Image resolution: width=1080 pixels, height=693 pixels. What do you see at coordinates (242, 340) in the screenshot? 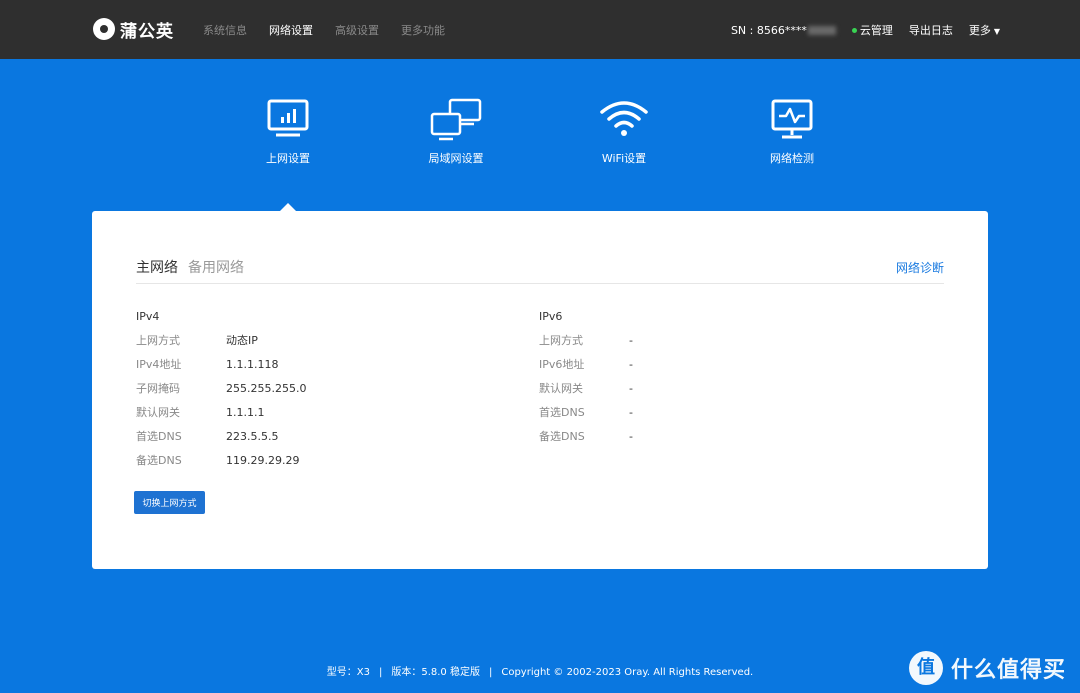
I see `info-value: 动态IP` at bounding box center [242, 340].